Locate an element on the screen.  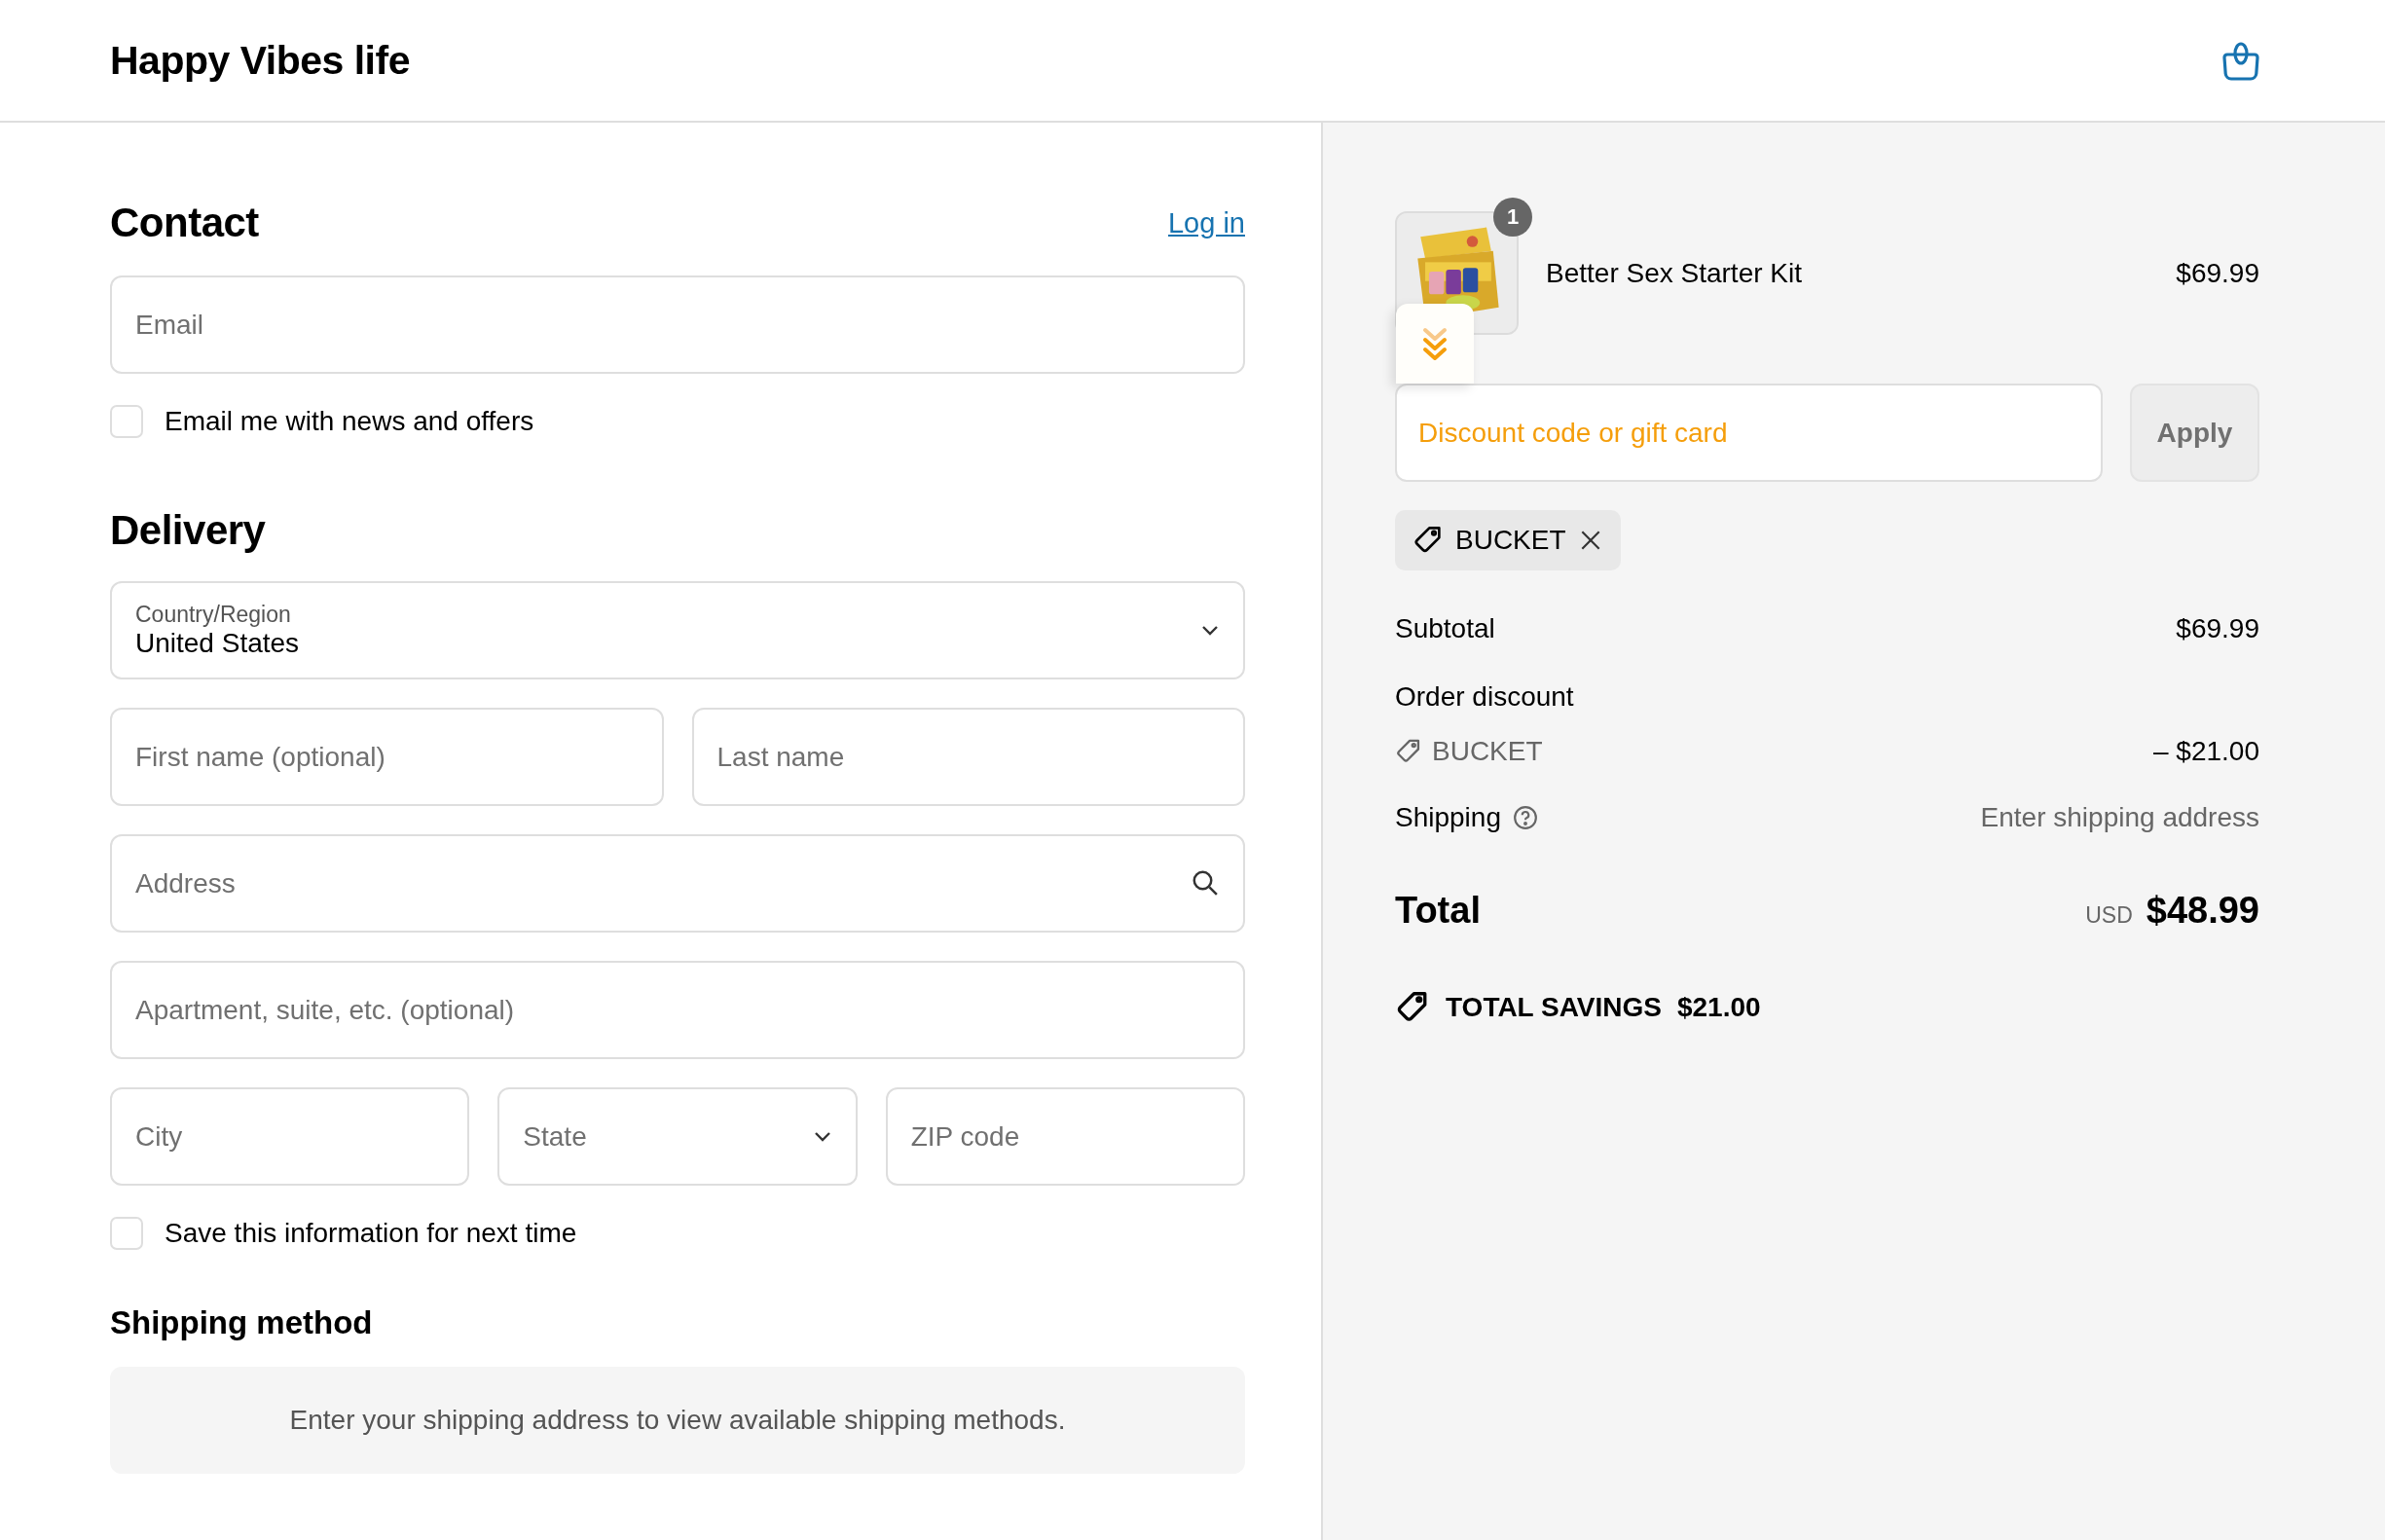
shipping-value: Enter shipping address is located at coordinates (2119, 817).